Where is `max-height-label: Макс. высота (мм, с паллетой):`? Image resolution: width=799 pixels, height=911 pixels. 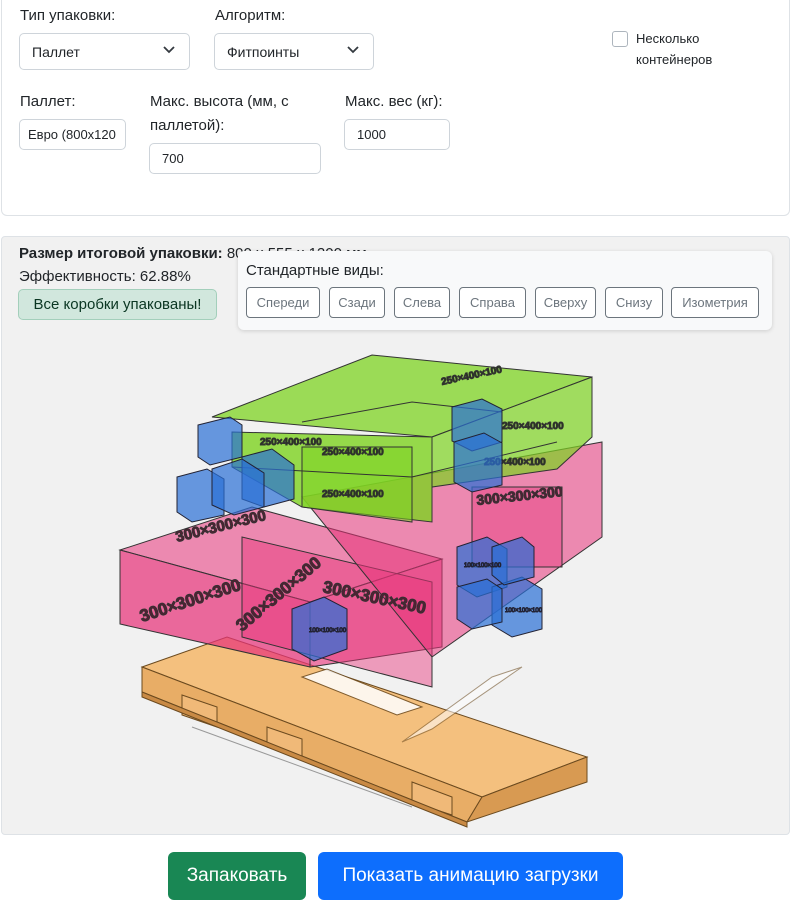 max-height-label: Макс. высота (мм, с паллетой): is located at coordinates (219, 113).